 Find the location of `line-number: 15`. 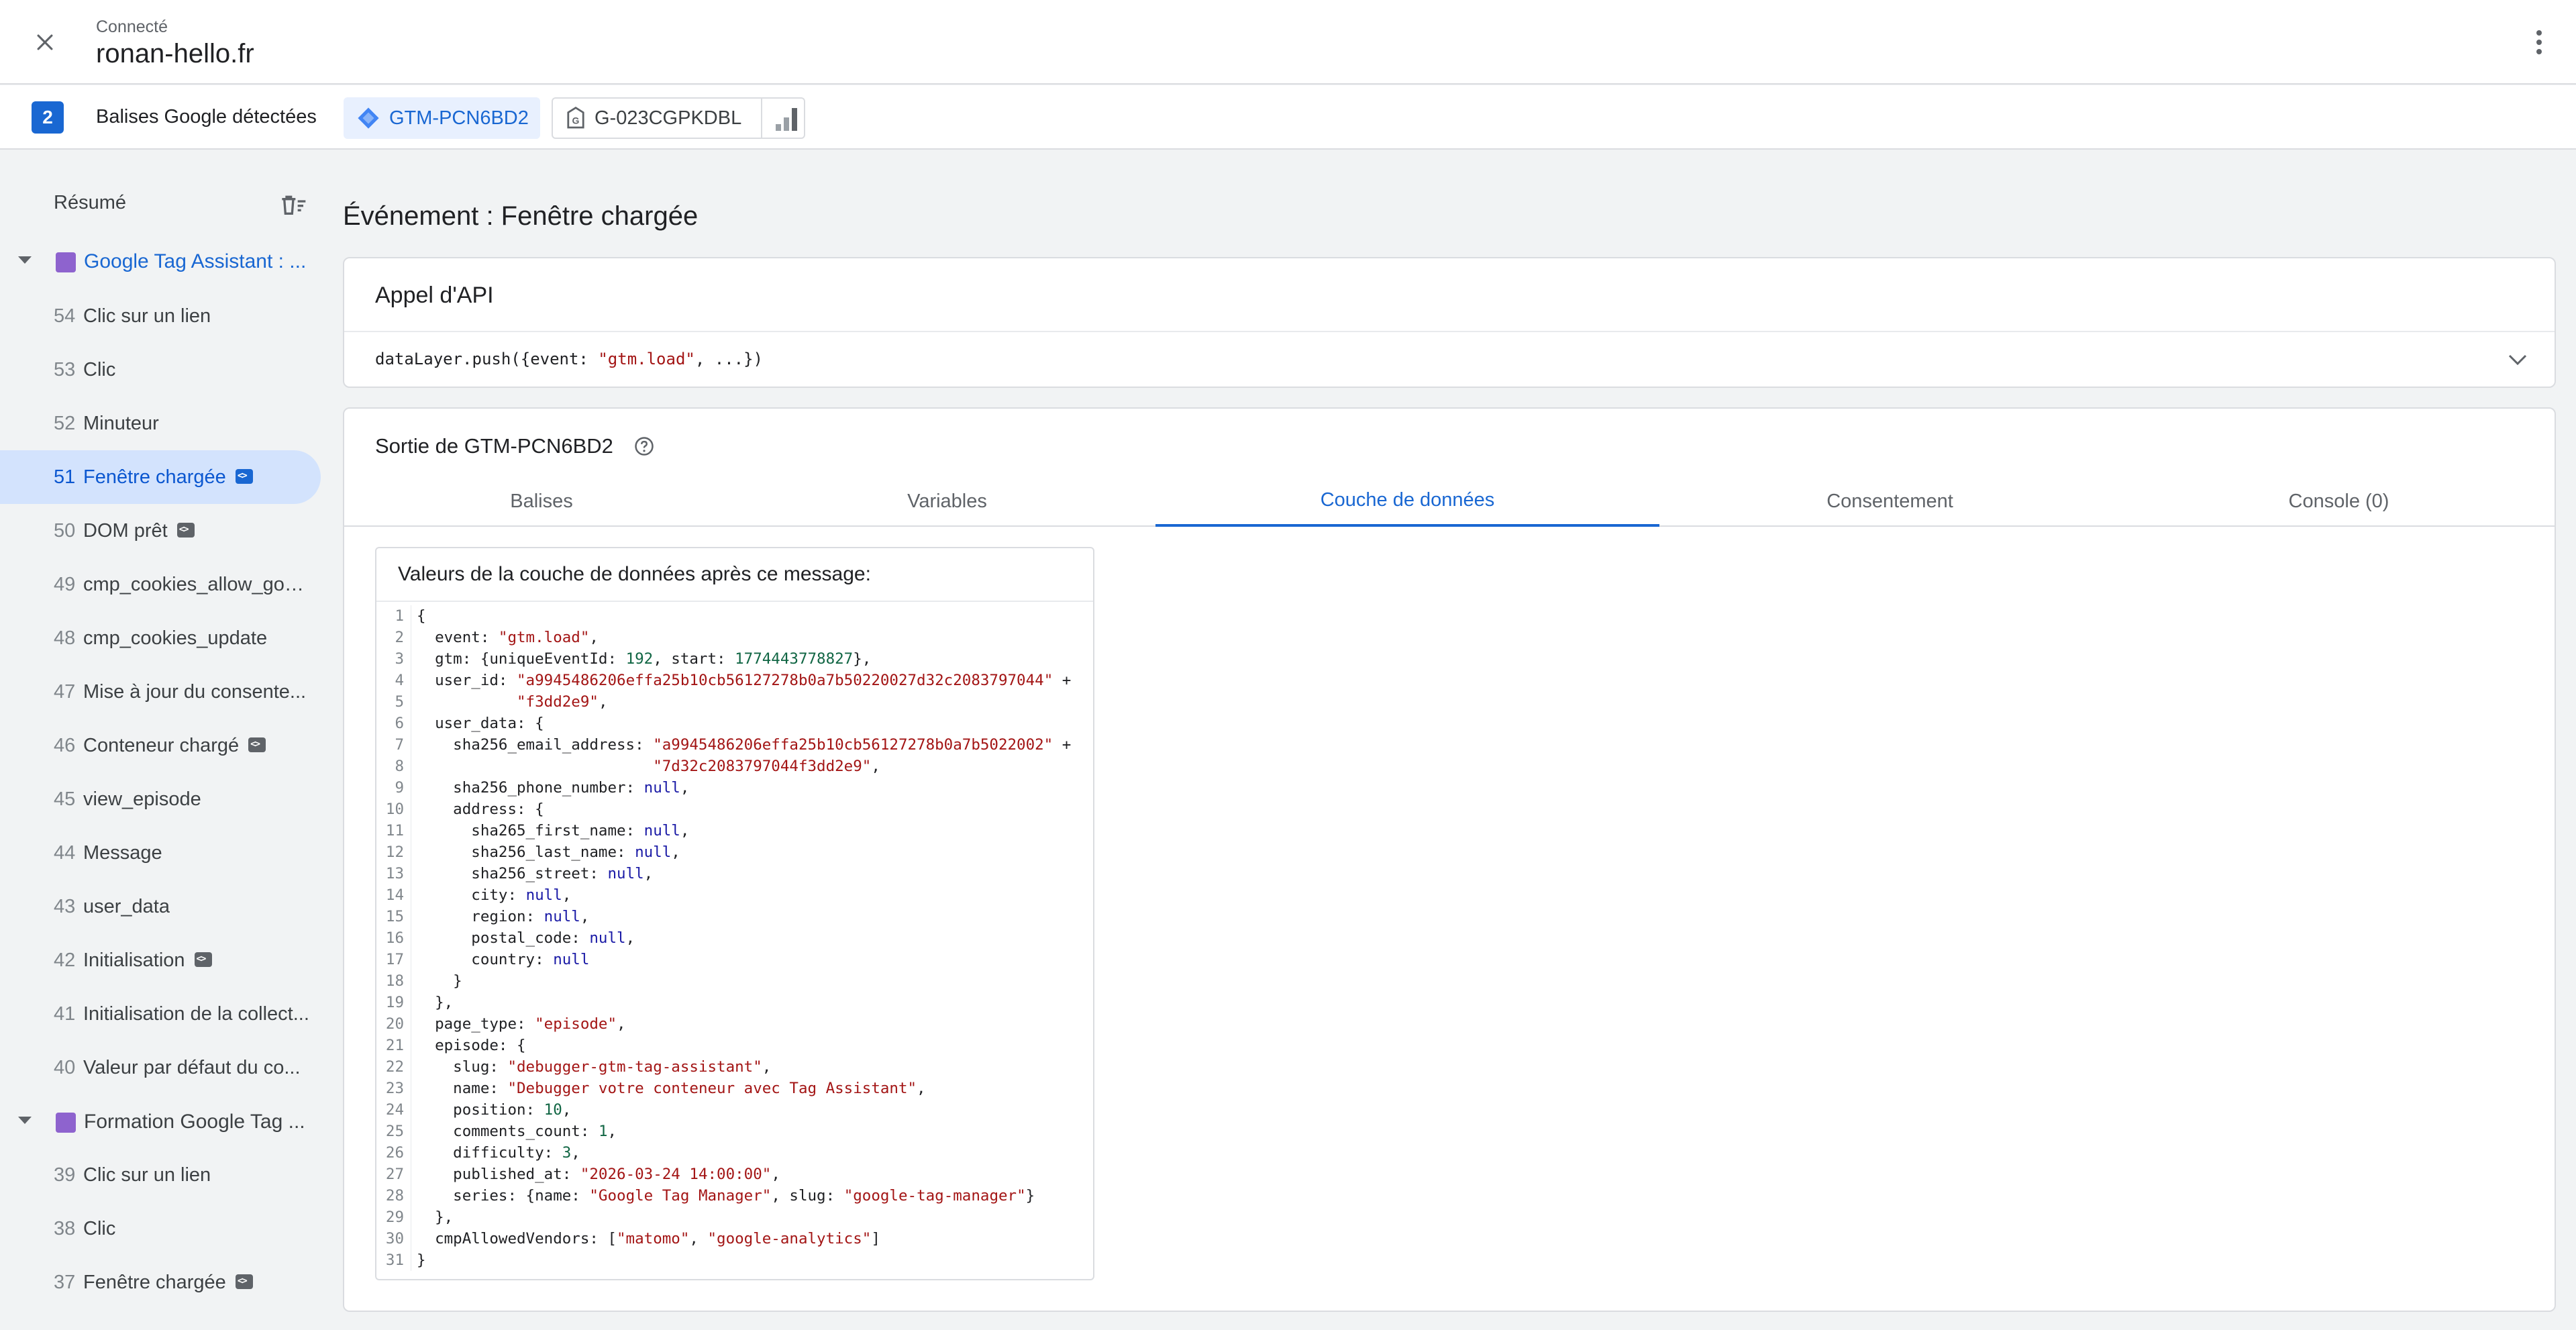

line-number: 15 is located at coordinates (393, 916).